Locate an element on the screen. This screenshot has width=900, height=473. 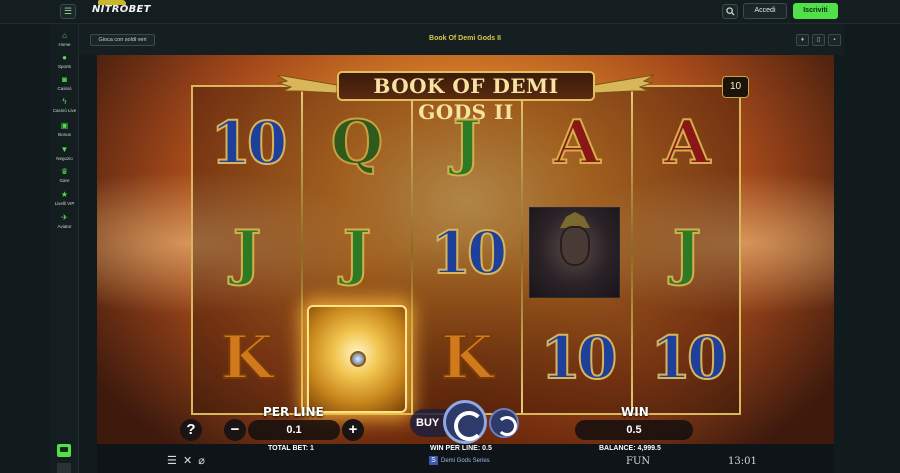
series-logo: S Demi Gods Series is located at coordinates (459, 460).